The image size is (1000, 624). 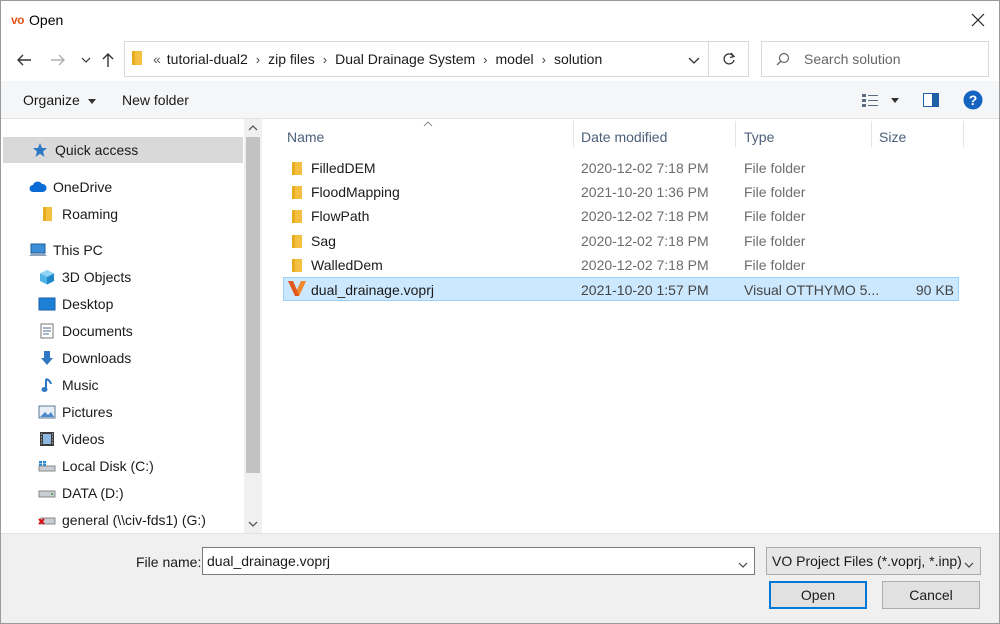 What do you see at coordinates (372, 290) in the screenshot?
I see `file-name: dual_drainage.voprj` at bounding box center [372, 290].